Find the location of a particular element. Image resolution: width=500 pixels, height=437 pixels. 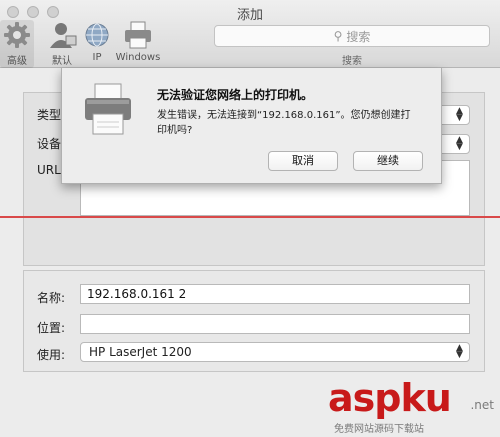

device-label: 设备 is located at coordinates (49, 144).